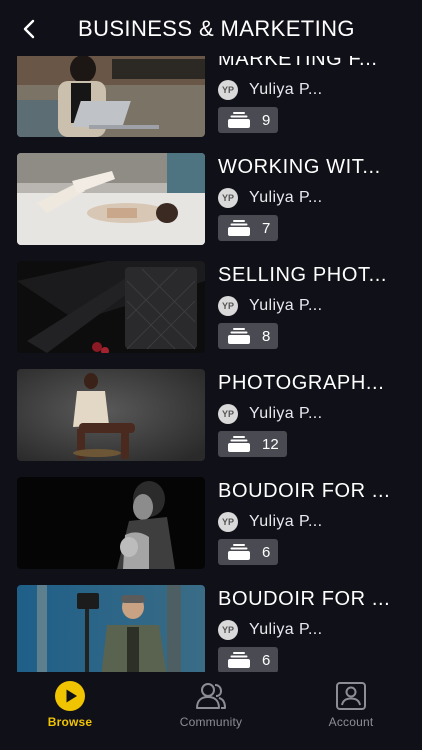 Image resolution: width=422 pixels, height=750 pixels. What do you see at coordinates (214, 415) in the screenshot?
I see `course-card: PHOTOGRAPH... YP Yuliya P... 12` at bounding box center [214, 415].